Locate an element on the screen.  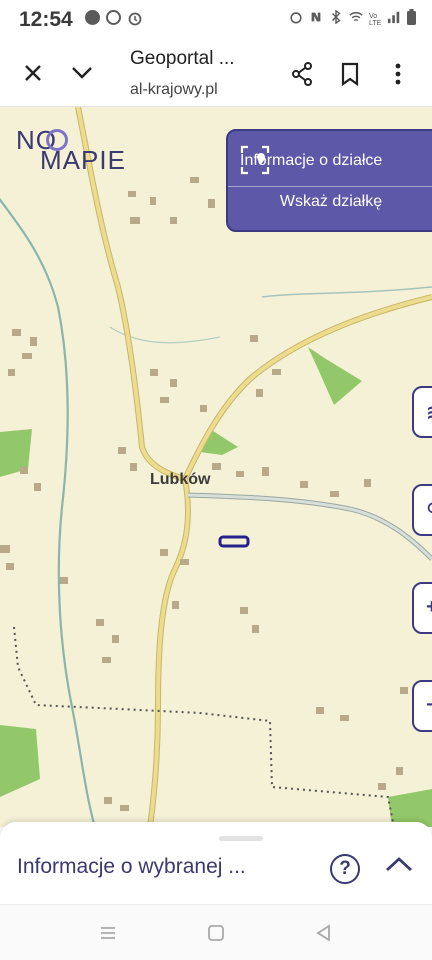
system-nav-bar is located at coordinates (216, 932).